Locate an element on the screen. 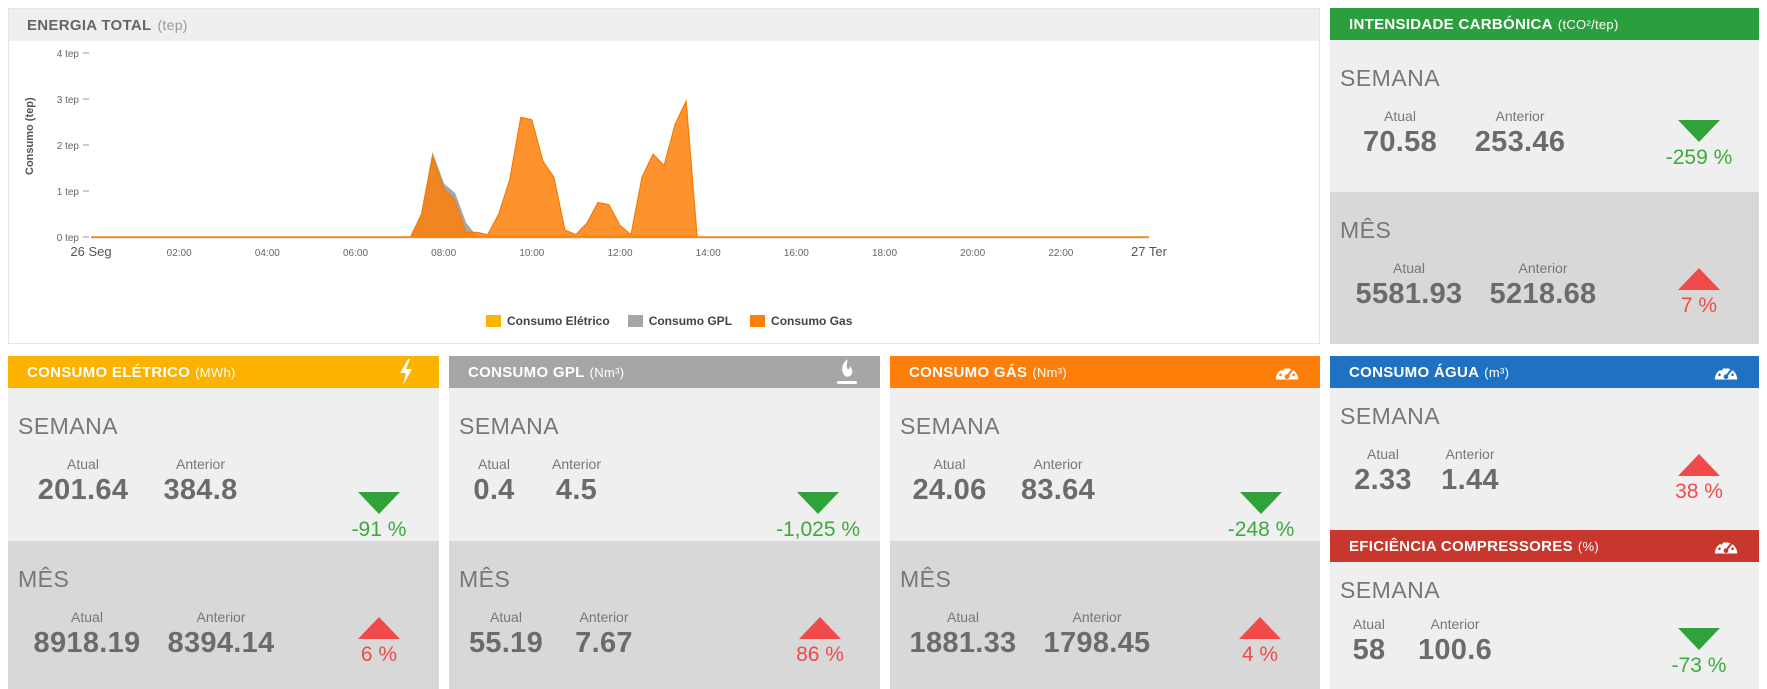 The width and height of the screenshot is (1767, 689). carbonica-semana-anterior: Anterior 253.46 is located at coordinates (1520, 133).